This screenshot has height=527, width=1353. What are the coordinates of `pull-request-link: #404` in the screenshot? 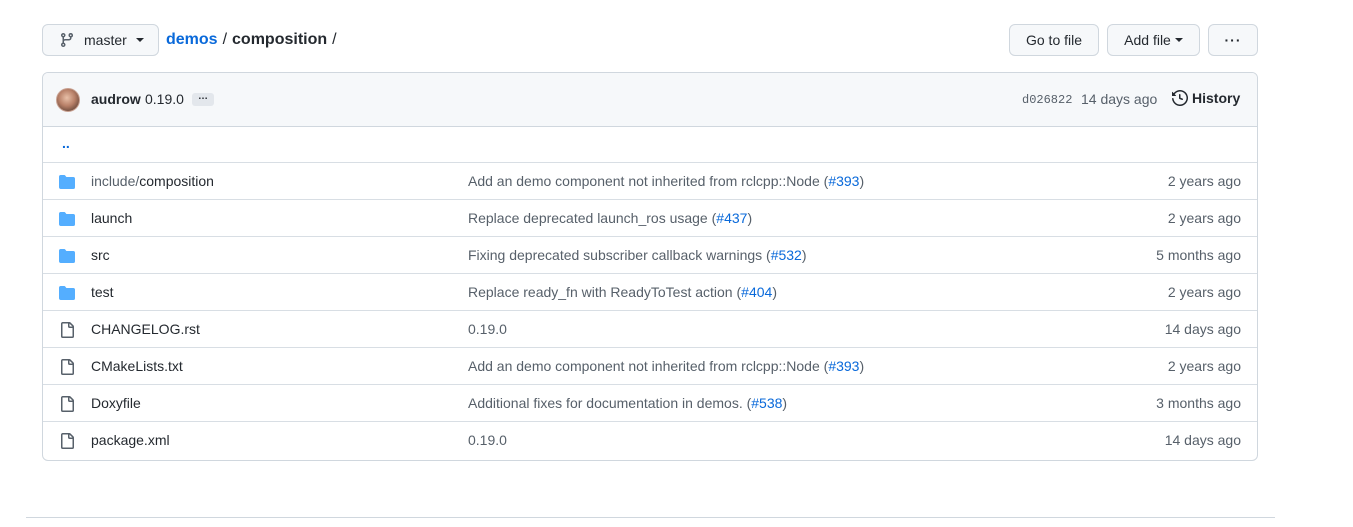 It's located at (756, 292).